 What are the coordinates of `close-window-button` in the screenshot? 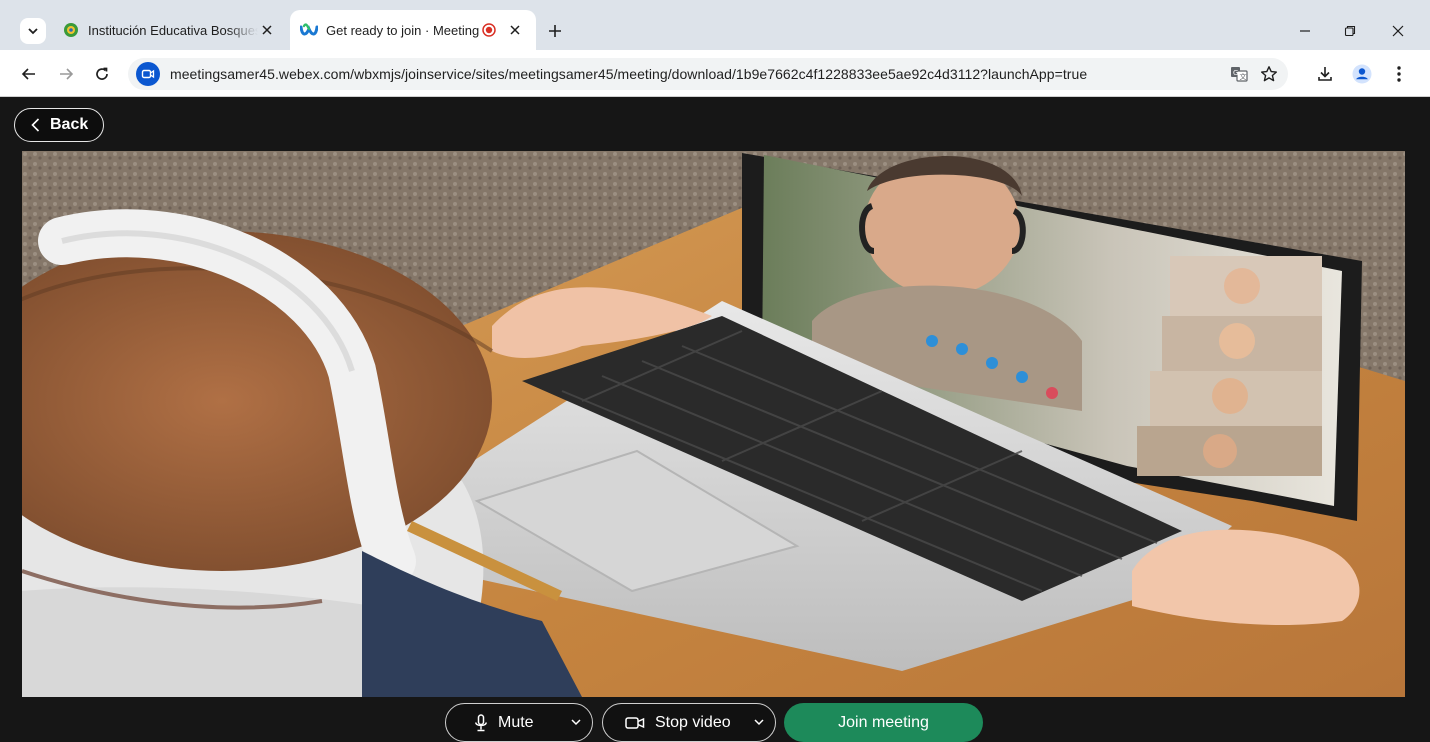 It's located at (1398, 31).